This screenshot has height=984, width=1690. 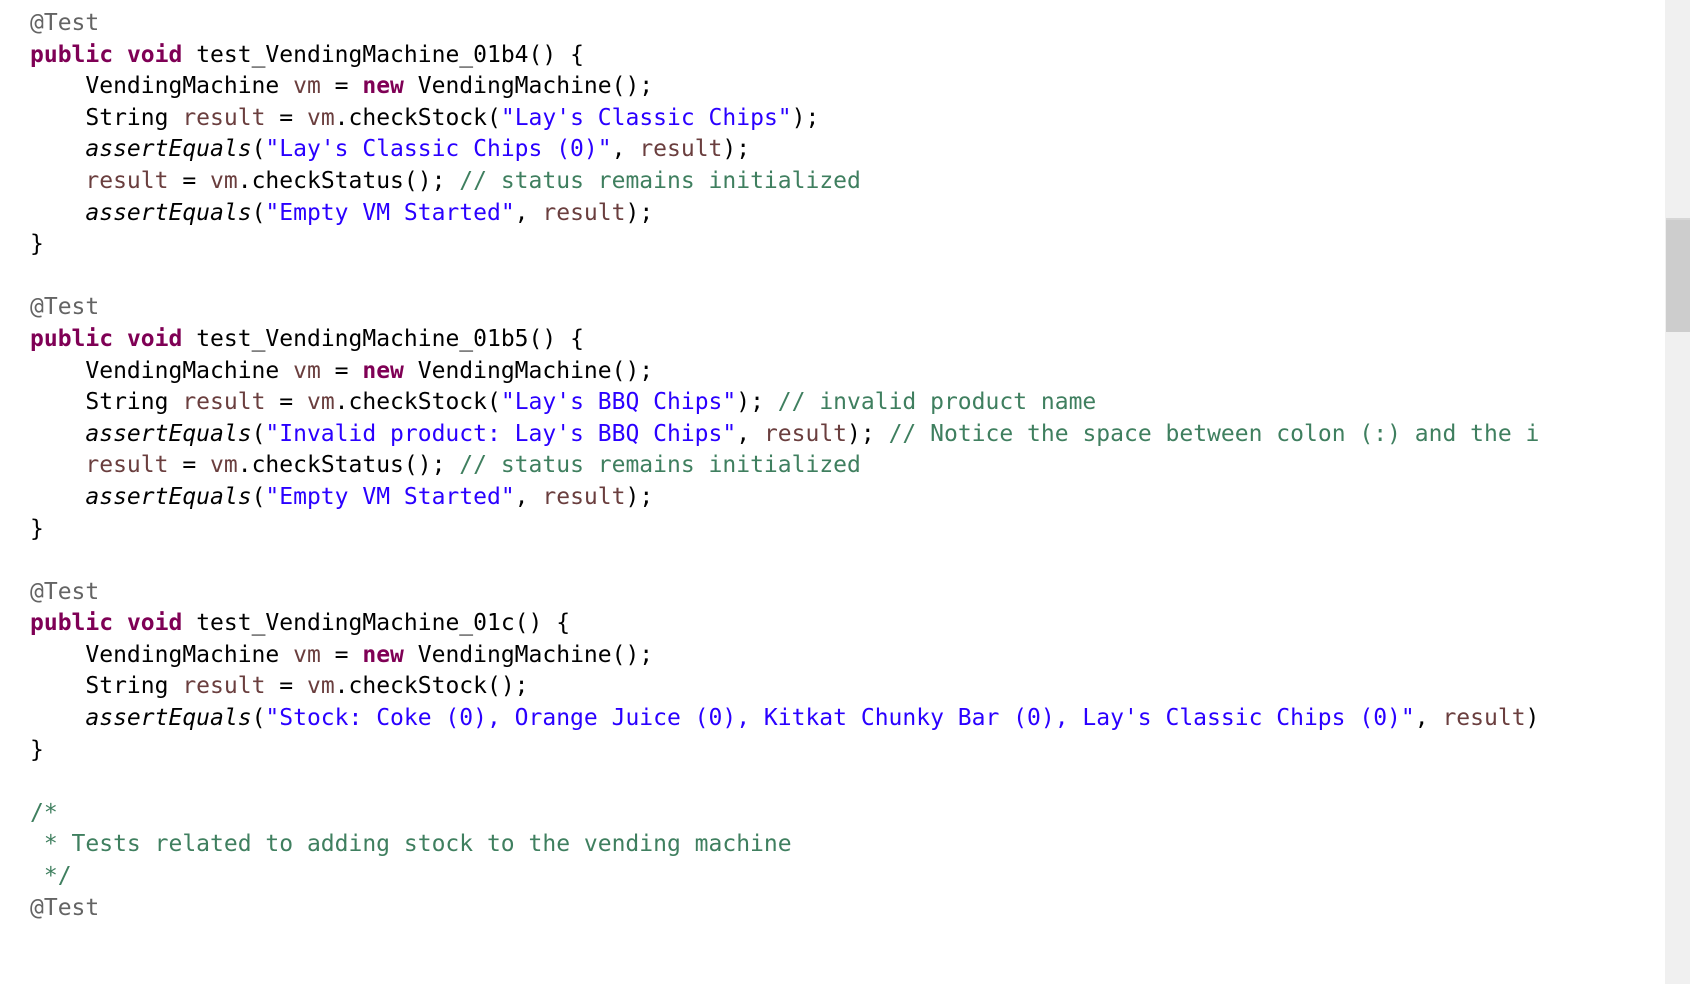 I want to click on code-token-plain: ), so click(x=1532, y=718).